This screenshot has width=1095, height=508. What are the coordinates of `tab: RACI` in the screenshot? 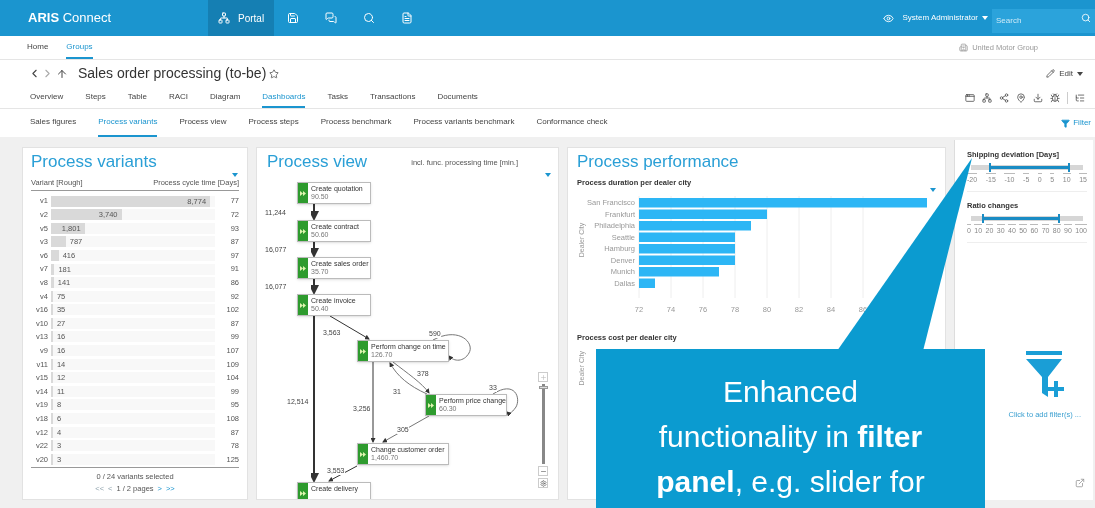 It's located at (178, 97).